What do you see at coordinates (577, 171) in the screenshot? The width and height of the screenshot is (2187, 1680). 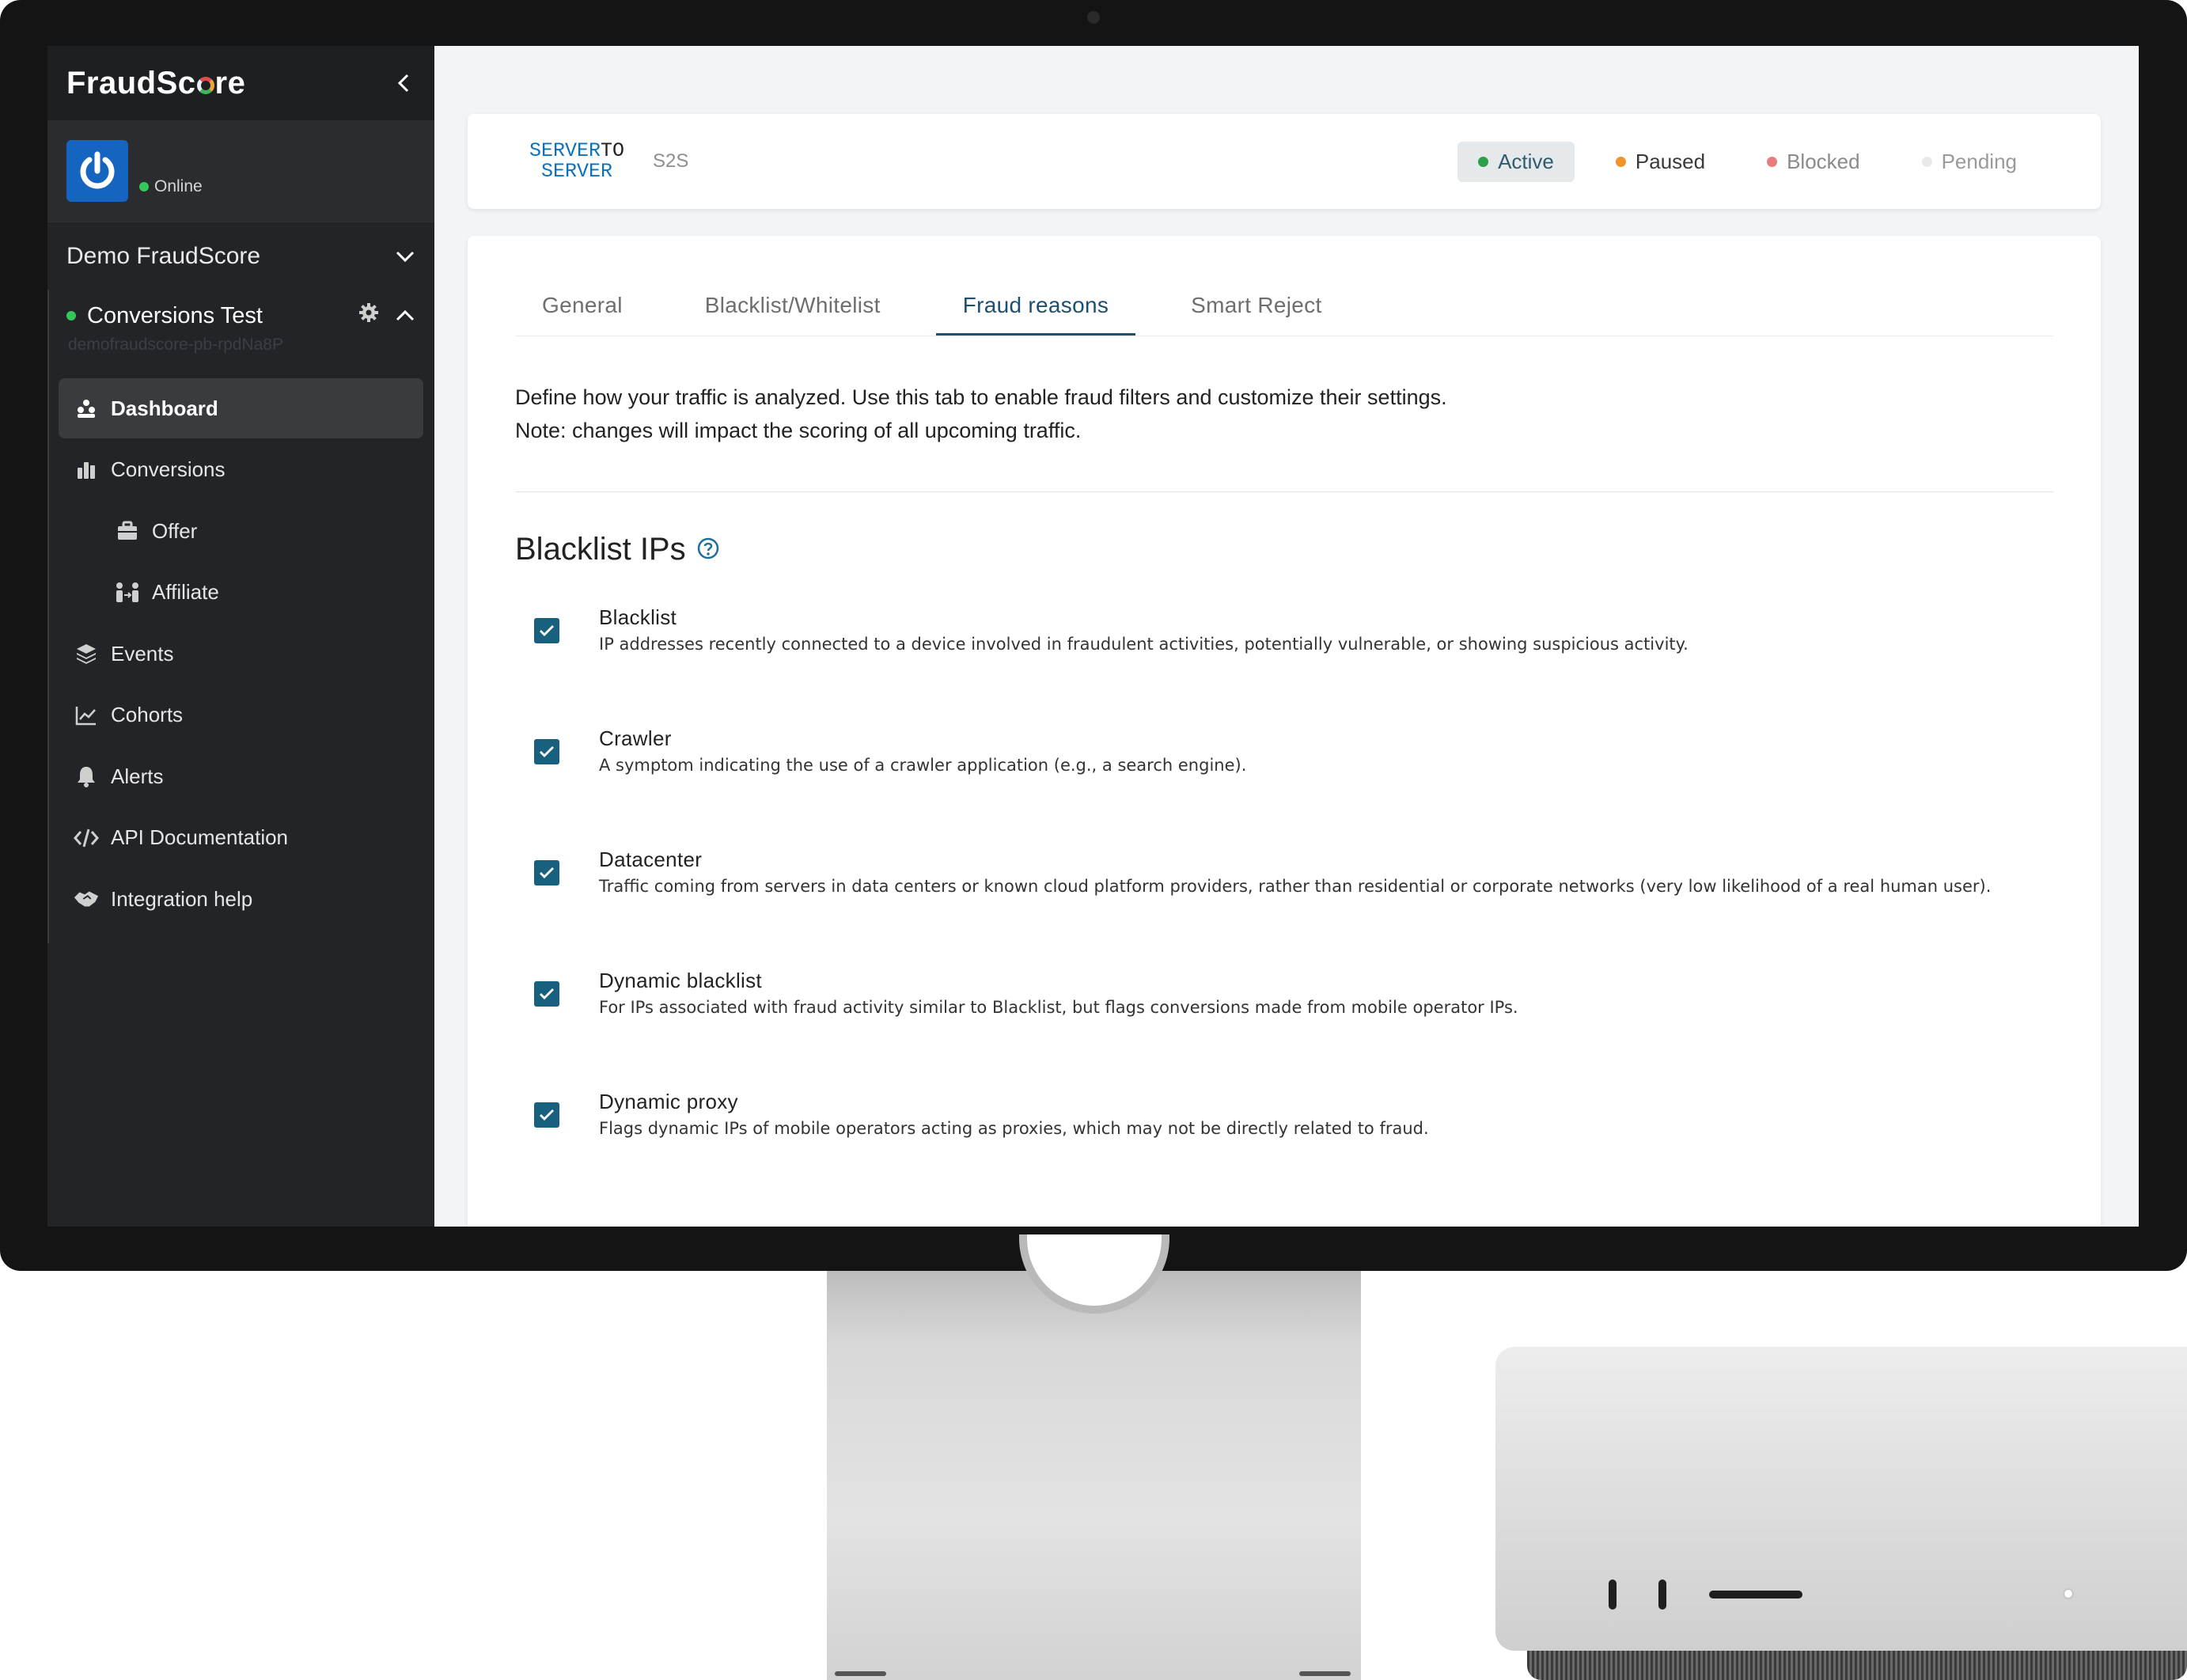 I see `s2s-logo-line2: SERVER` at bounding box center [577, 171].